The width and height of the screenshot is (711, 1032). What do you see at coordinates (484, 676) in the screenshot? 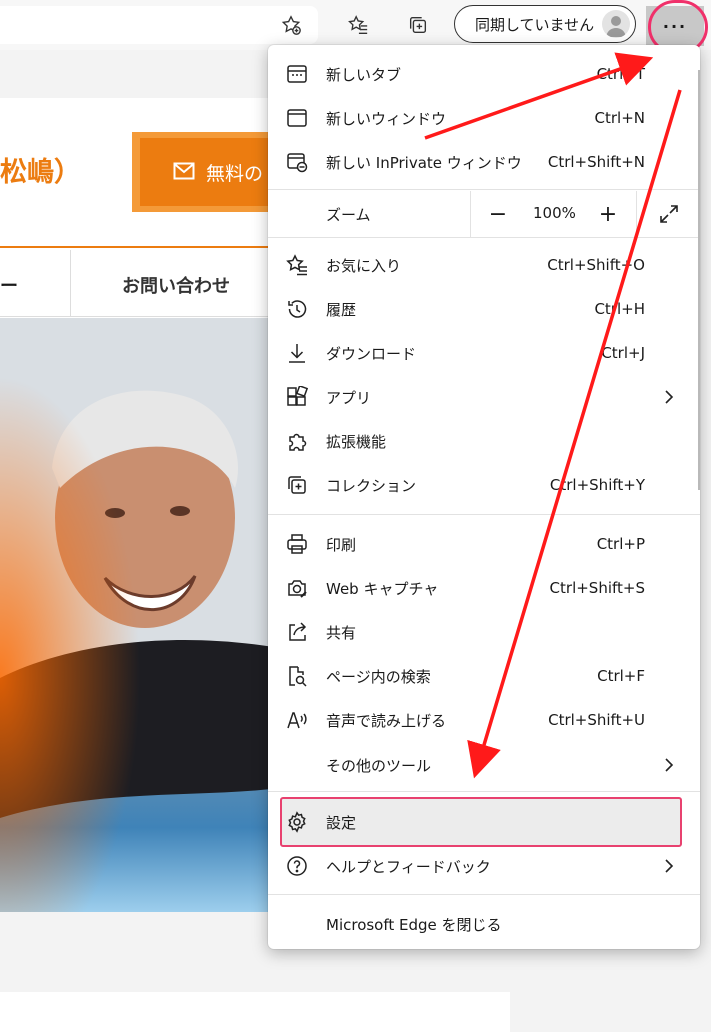
I see `menu-item-find: ページ内の検索 Ctrl+F` at bounding box center [484, 676].